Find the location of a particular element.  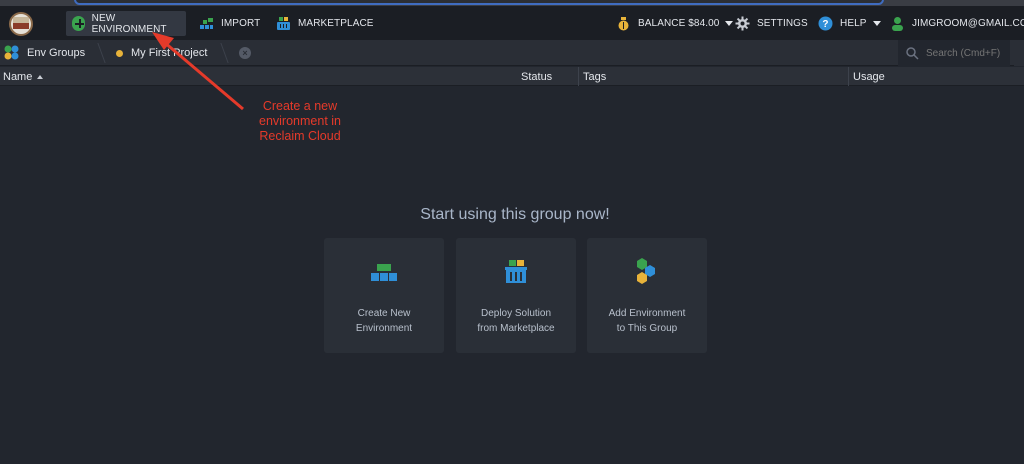

card-label-line: Add Environment is located at coordinates (647, 313).